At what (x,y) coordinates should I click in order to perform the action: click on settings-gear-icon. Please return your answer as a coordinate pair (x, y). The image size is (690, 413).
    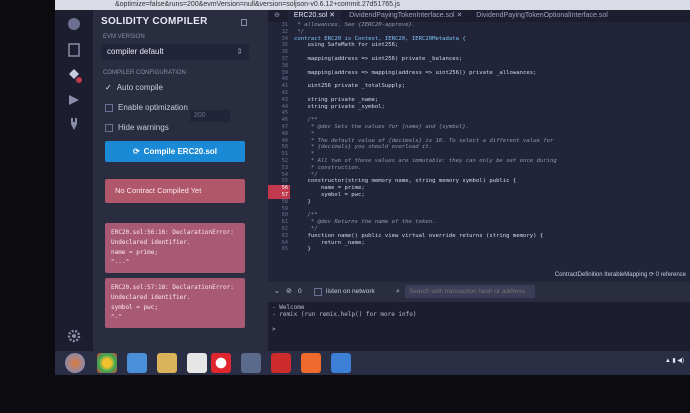
    Looking at the image, I should click on (74, 336).